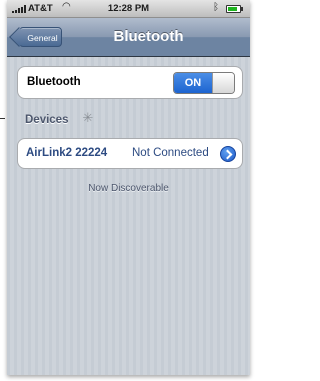  What do you see at coordinates (148, 36) in the screenshot?
I see `page-title: Bluetooth` at bounding box center [148, 36].